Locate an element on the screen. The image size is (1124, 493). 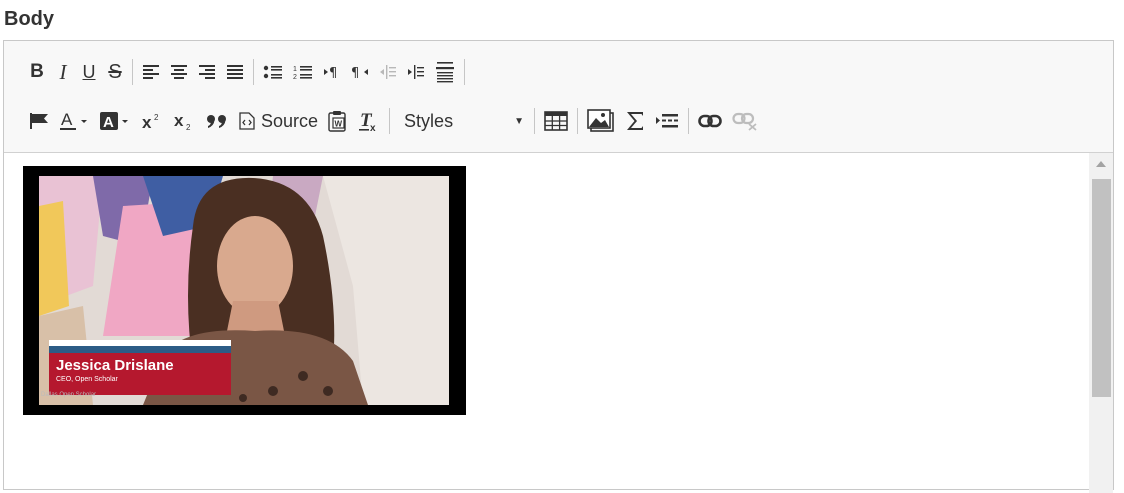
italic-icon: I is located at coordinates (63, 71).